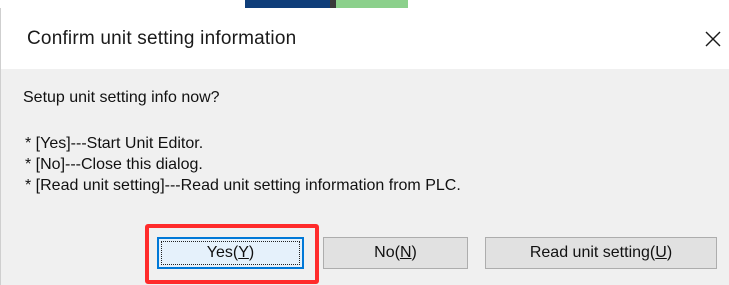 The height and width of the screenshot is (285, 729). Describe the element at coordinates (243, 252) in the screenshot. I see `yes-button-accelerator: Y` at that location.